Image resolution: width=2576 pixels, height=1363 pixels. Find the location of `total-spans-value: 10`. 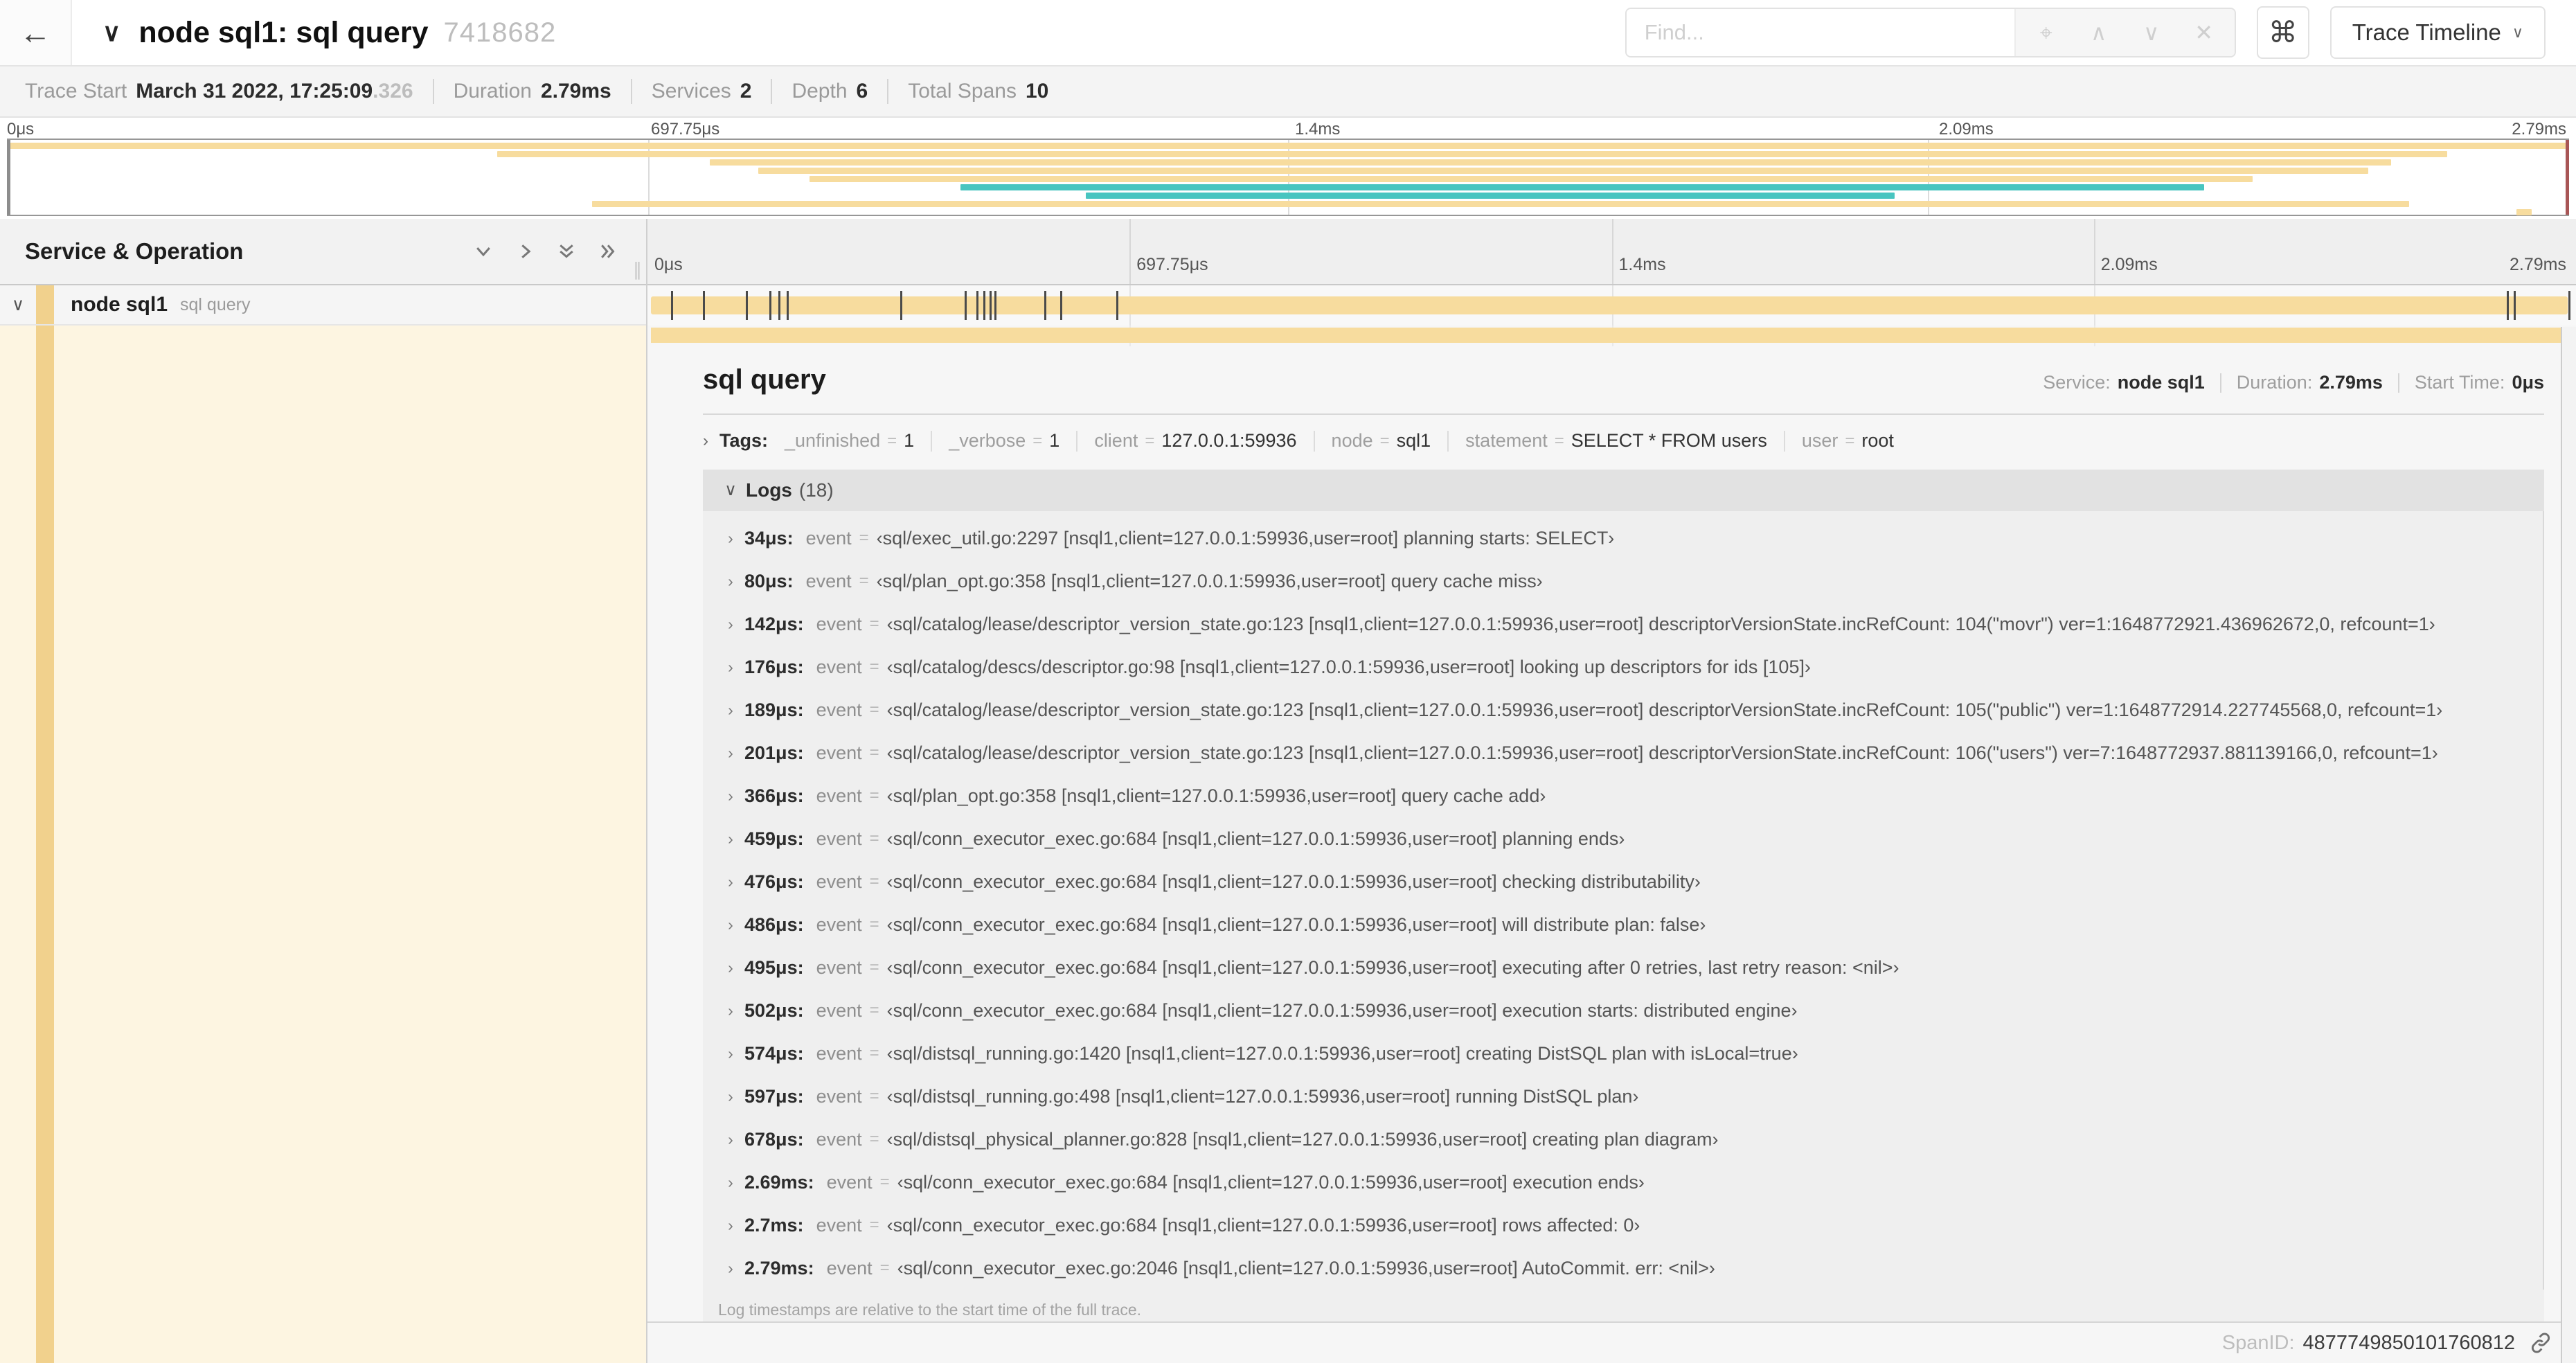

total-spans-value: 10 is located at coordinates (1037, 92).